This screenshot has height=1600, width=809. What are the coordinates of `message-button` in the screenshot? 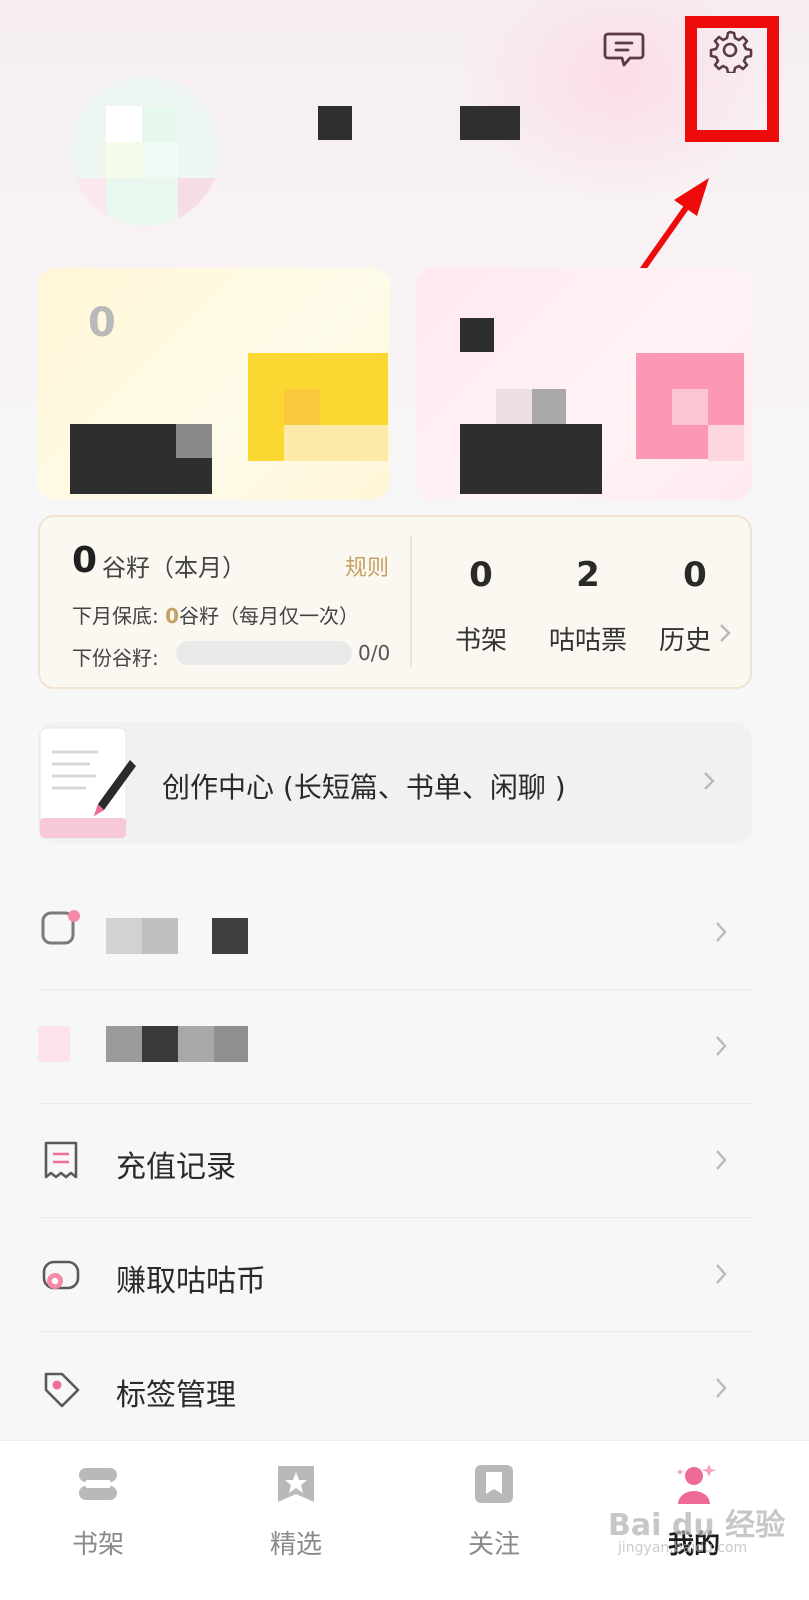 It's located at (624, 48).